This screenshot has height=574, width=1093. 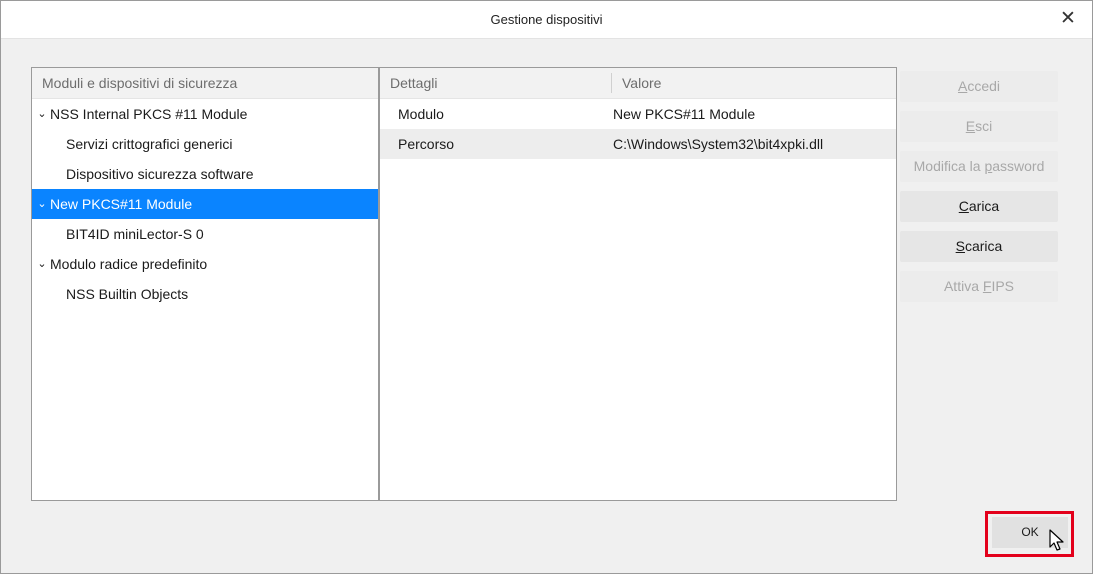 What do you see at coordinates (140, 83) in the screenshot?
I see `tree-header-label: Moduli e dispositivi di sicurezza` at bounding box center [140, 83].